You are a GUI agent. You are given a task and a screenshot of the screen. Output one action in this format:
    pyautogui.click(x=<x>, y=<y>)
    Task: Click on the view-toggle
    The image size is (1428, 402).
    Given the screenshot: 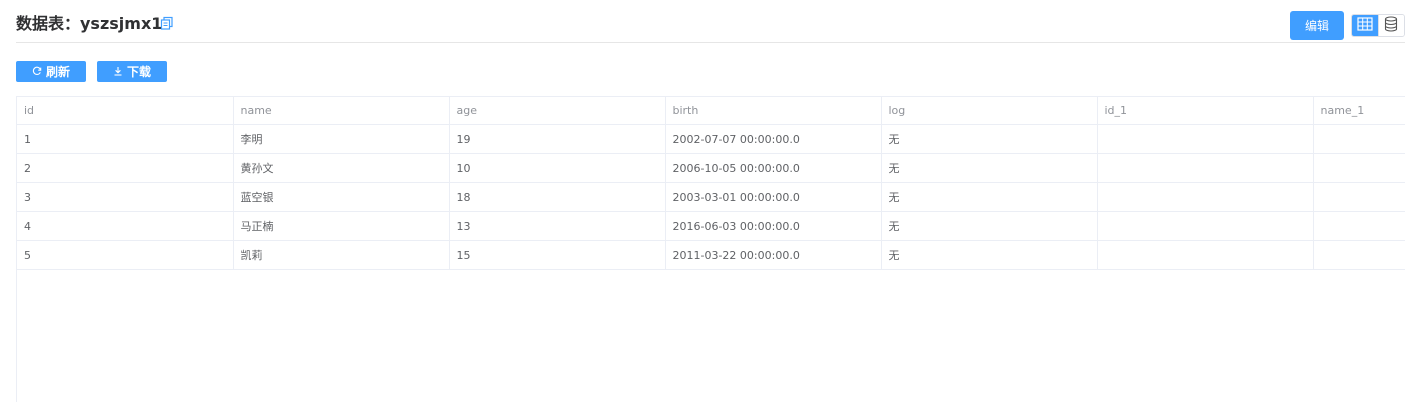 What is the action you would take?
    pyautogui.click(x=1378, y=25)
    